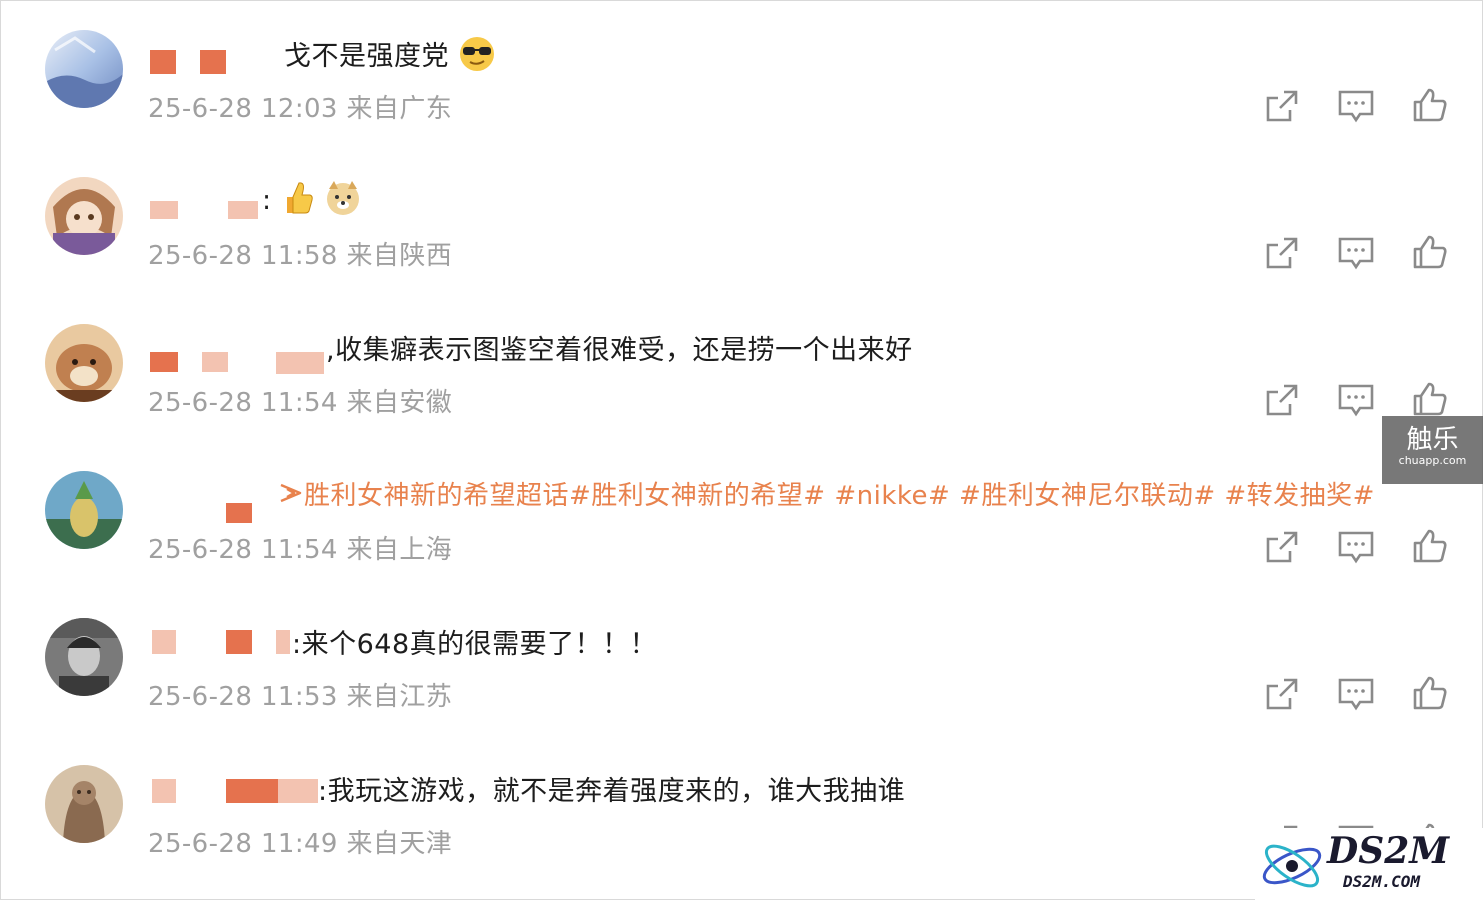 The width and height of the screenshot is (1483, 900). I want to click on comment-meta: 25-6-28 11:54 来自安徽, so click(300, 403).